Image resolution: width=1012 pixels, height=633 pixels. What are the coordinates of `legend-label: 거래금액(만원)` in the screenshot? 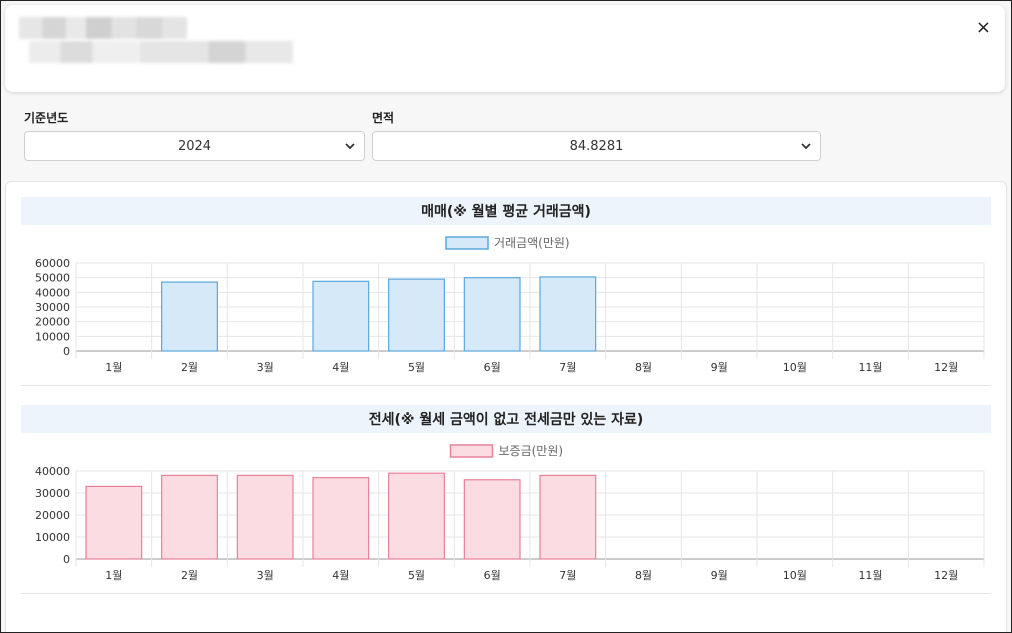 It's located at (532, 243).